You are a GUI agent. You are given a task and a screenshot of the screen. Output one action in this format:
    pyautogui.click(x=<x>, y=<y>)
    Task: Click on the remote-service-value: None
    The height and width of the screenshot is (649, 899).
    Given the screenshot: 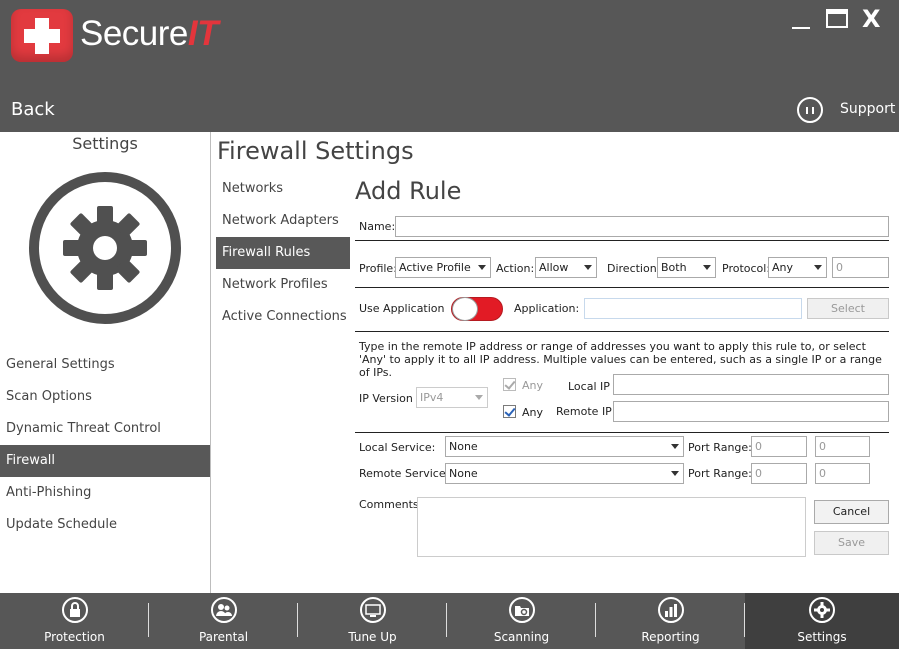 What is the action you would take?
    pyautogui.click(x=463, y=473)
    